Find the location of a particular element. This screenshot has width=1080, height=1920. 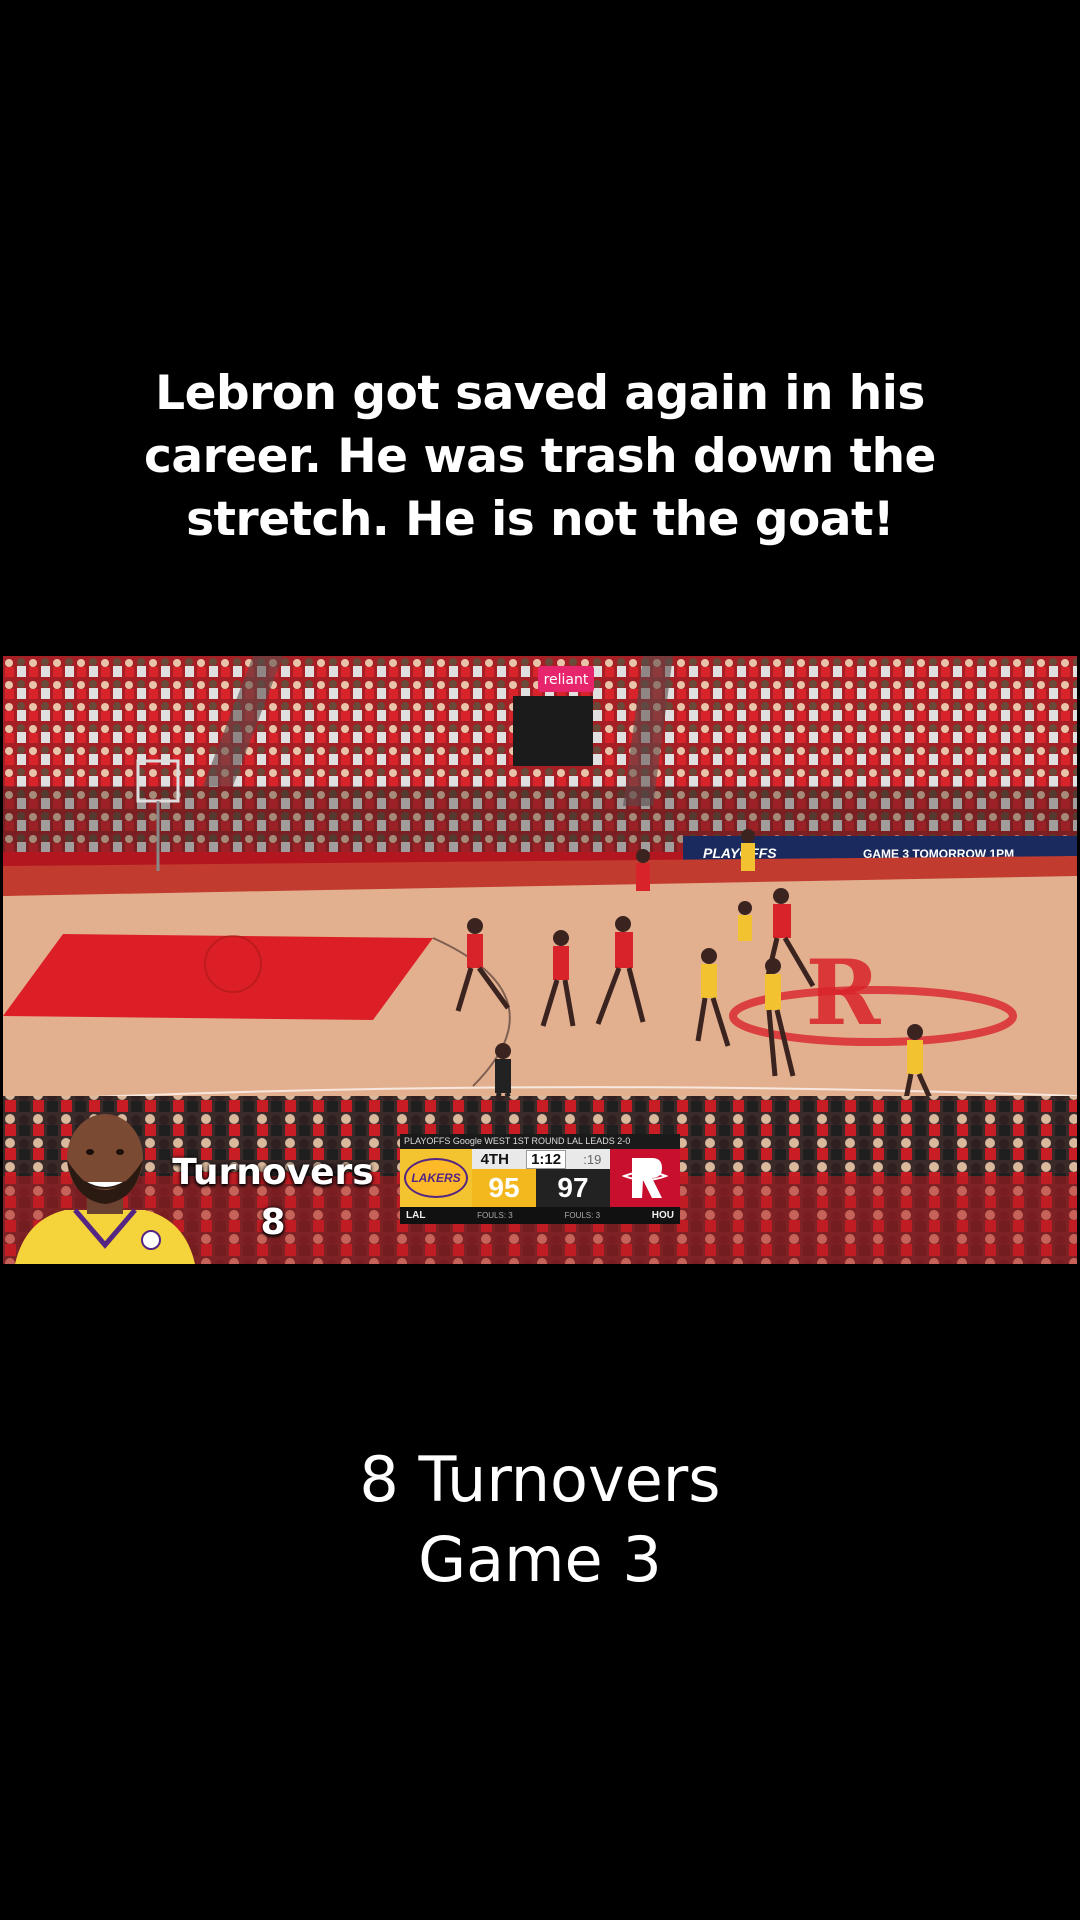

turnovers-label: Turnovers is located at coordinates (273, 1172).